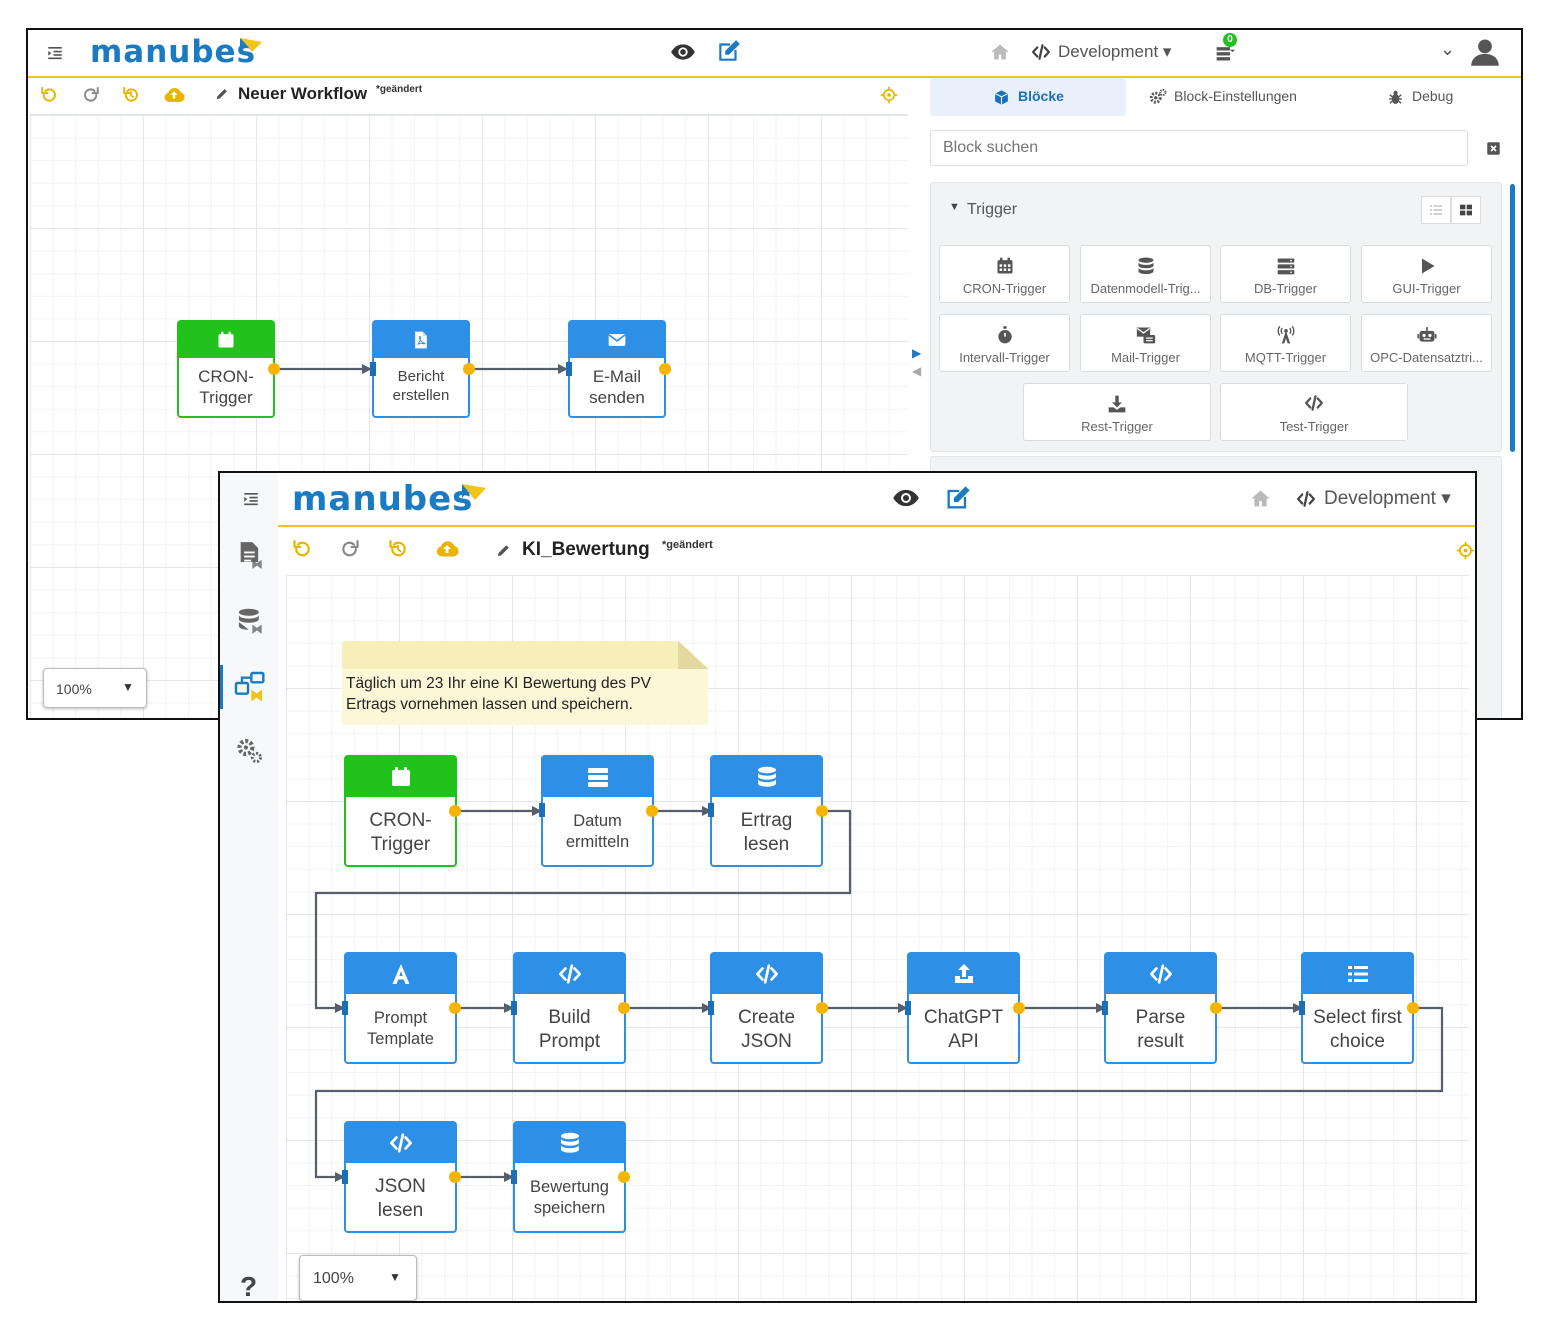  Describe the element at coordinates (1512, 318) in the screenshot. I see `panel-scrollbar` at that location.